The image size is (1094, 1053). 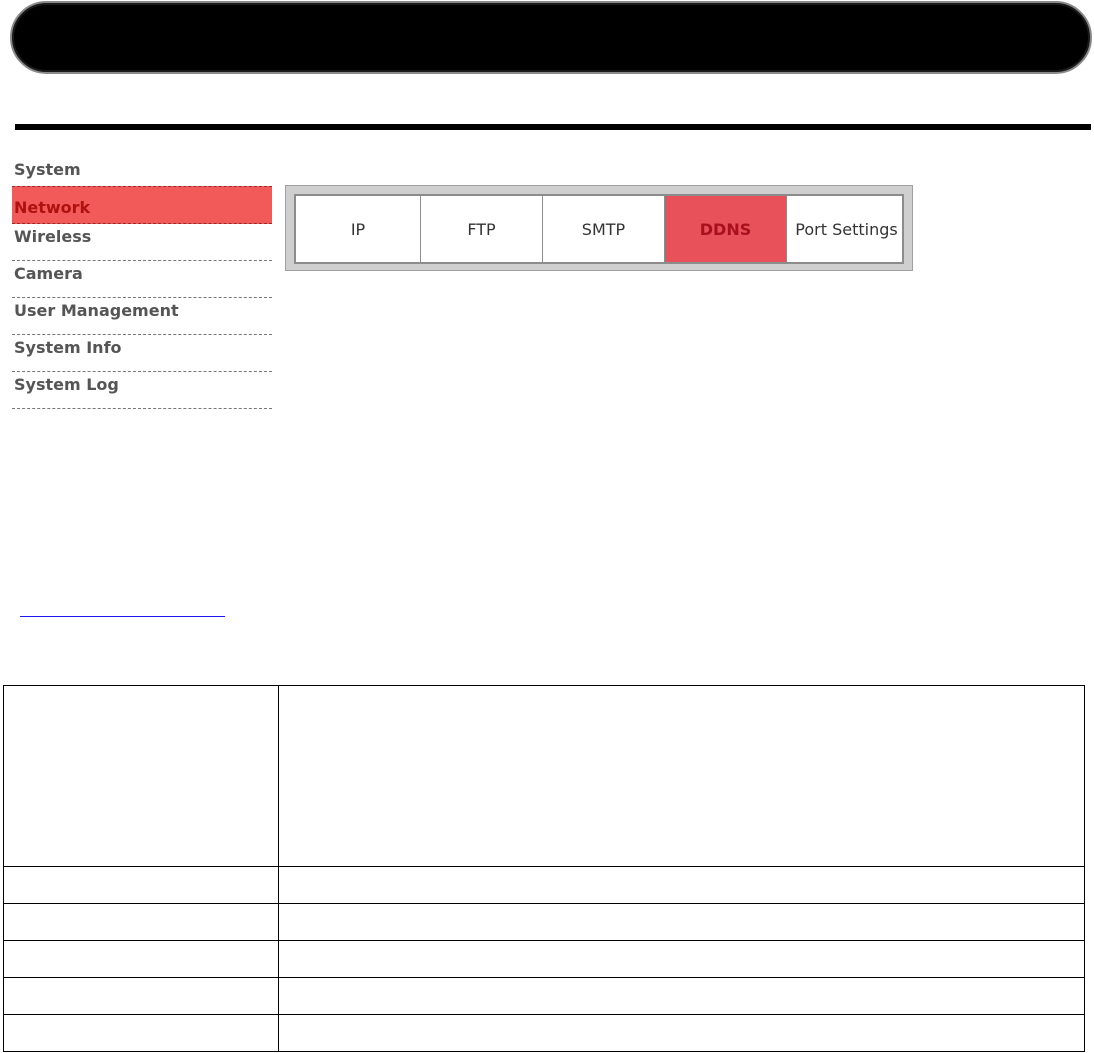 I want to click on sidebar-item-network: Network, so click(x=142, y=205).